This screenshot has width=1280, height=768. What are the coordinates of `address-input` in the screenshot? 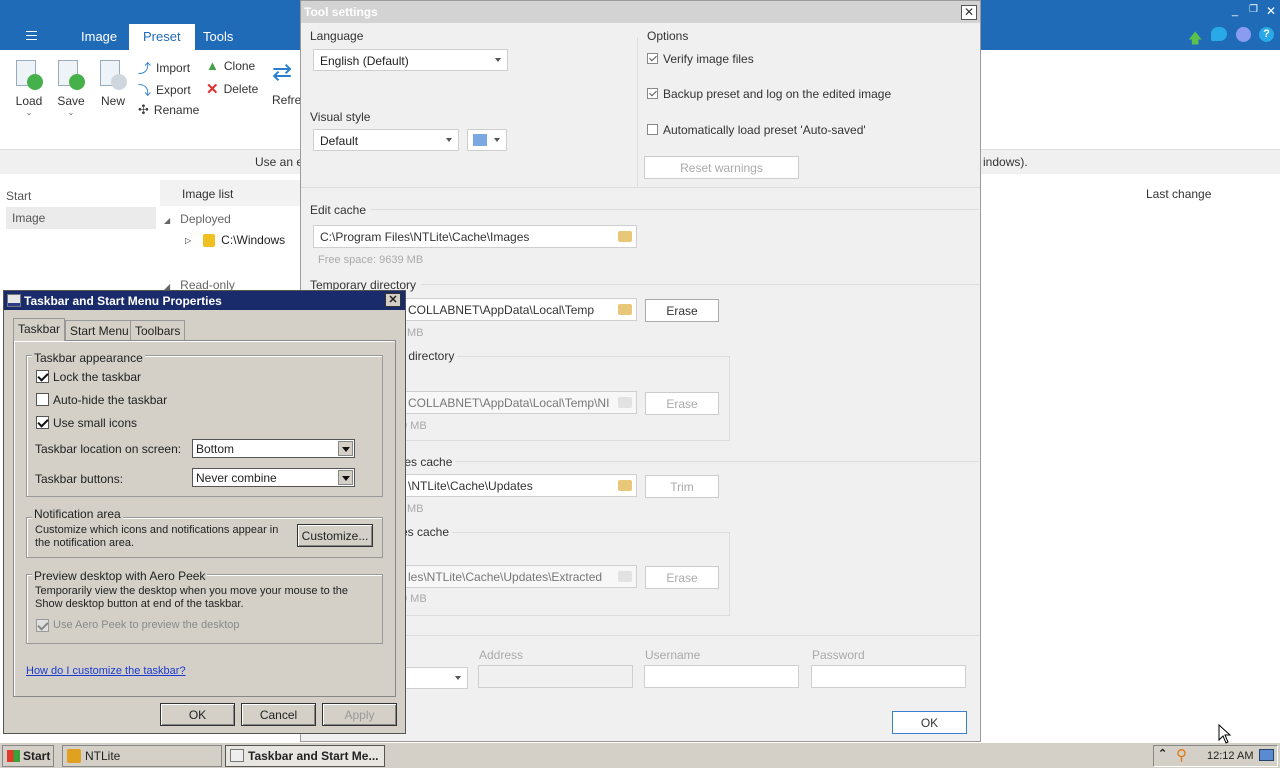 It's located at (555, 676).